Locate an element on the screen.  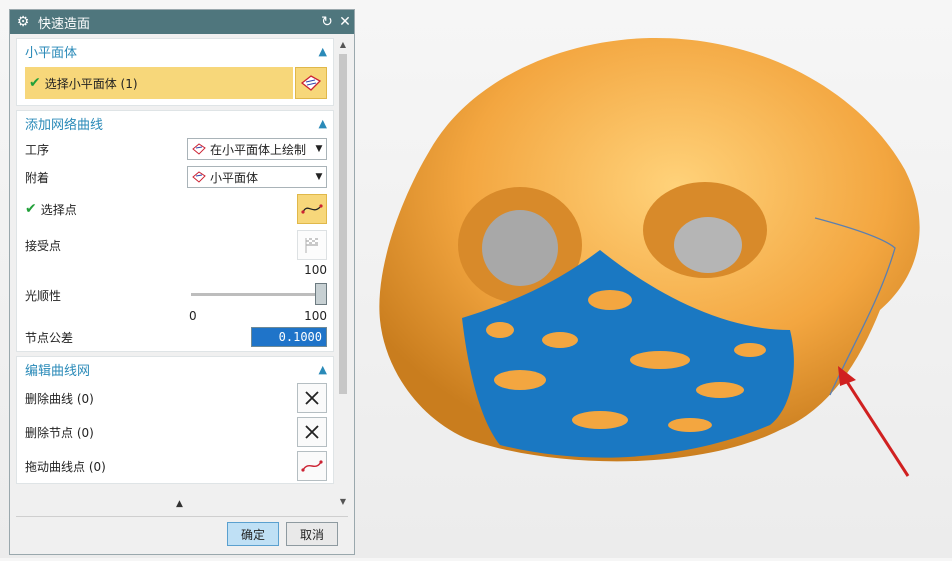
section-header-edit: 编辑曲线网 ▲ is located at coordinates (175, 369).